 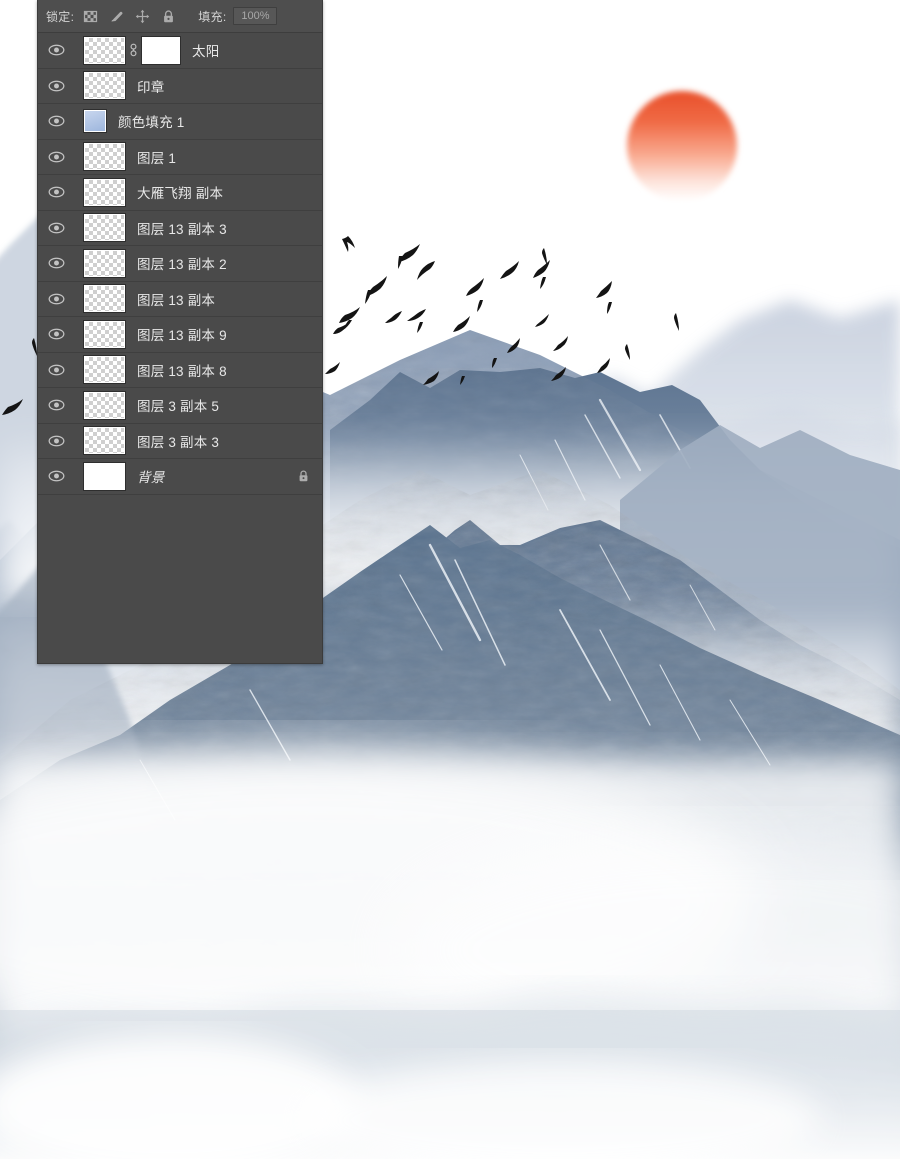 What do you see at coordinates (116, 16) in the screenshot?
I see `lock-image-pixels-icon` at bounding box center [116, 16].